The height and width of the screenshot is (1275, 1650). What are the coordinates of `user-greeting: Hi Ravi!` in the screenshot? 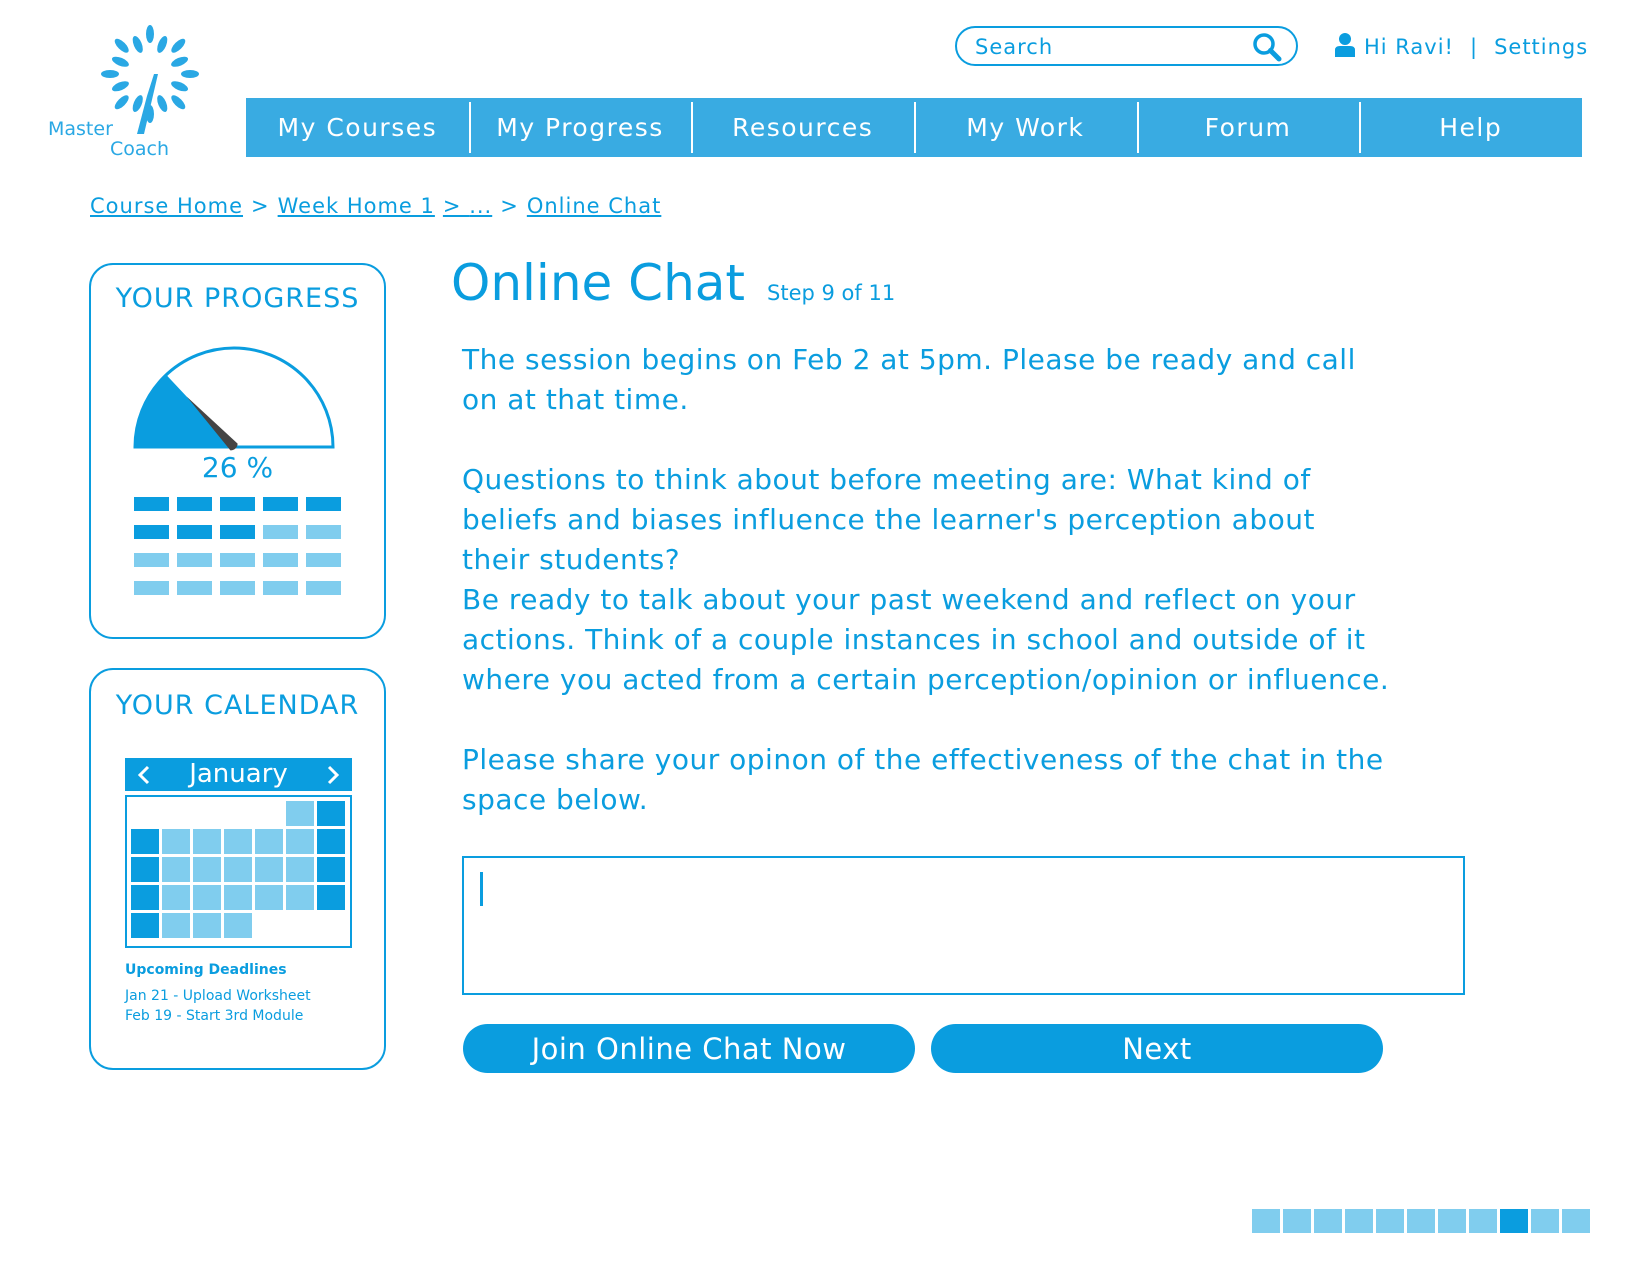 It's located at (1409, 47).